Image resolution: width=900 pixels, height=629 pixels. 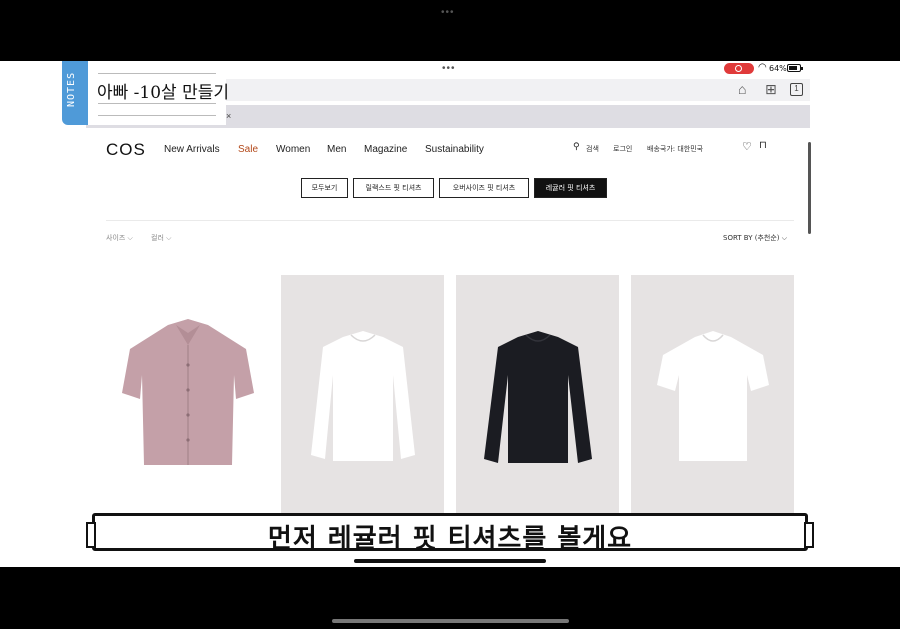 What do you see at coordinates (755, 238) in the screenshot?
I see `sort-dropdown: SORT BY (추천순) ⌵` at bounding box center [755, 238].